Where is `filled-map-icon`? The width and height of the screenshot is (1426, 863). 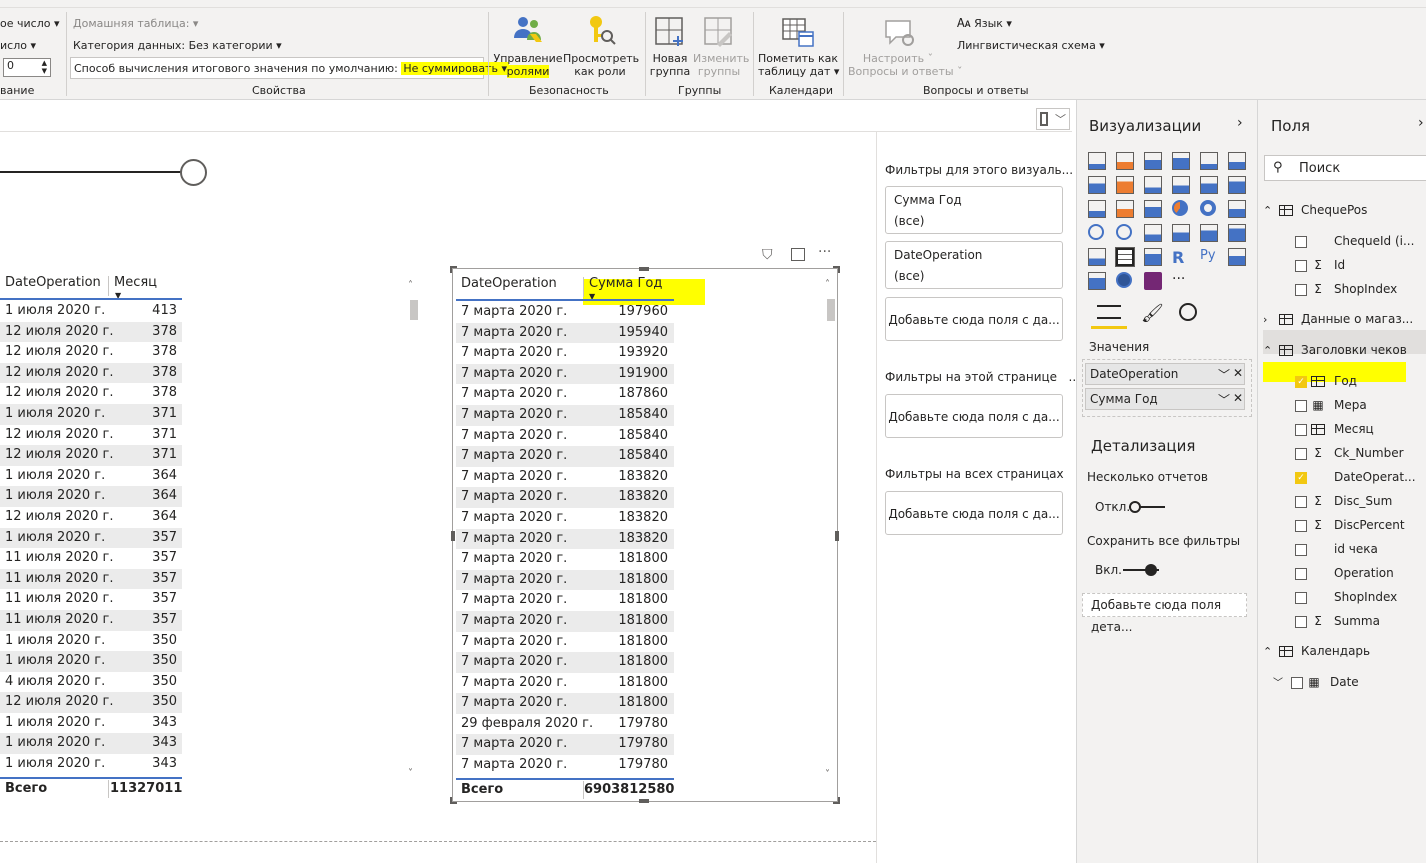
filled-map-icon is located at coordinates (1124, 232).